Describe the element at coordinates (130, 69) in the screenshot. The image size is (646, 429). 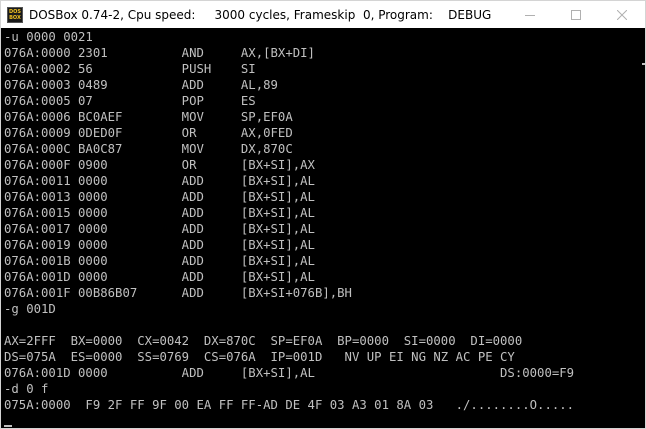
I see `terminal-line: 076A:0002 56 PUSH SI` at that location.